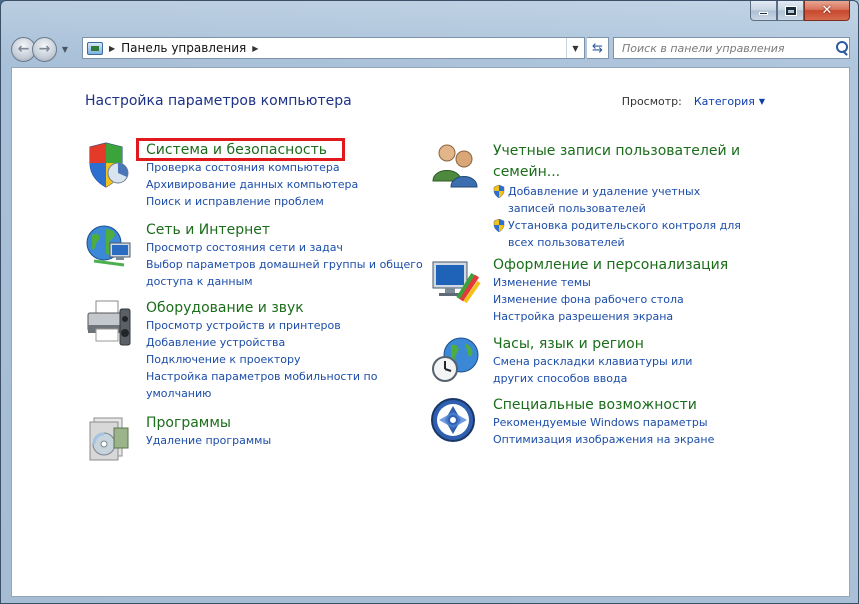 Image resolution: width=859 pixels, height=604 pixels. I want to click on category-title-network-internet: Сеть и Интернет, so click(286, 230).